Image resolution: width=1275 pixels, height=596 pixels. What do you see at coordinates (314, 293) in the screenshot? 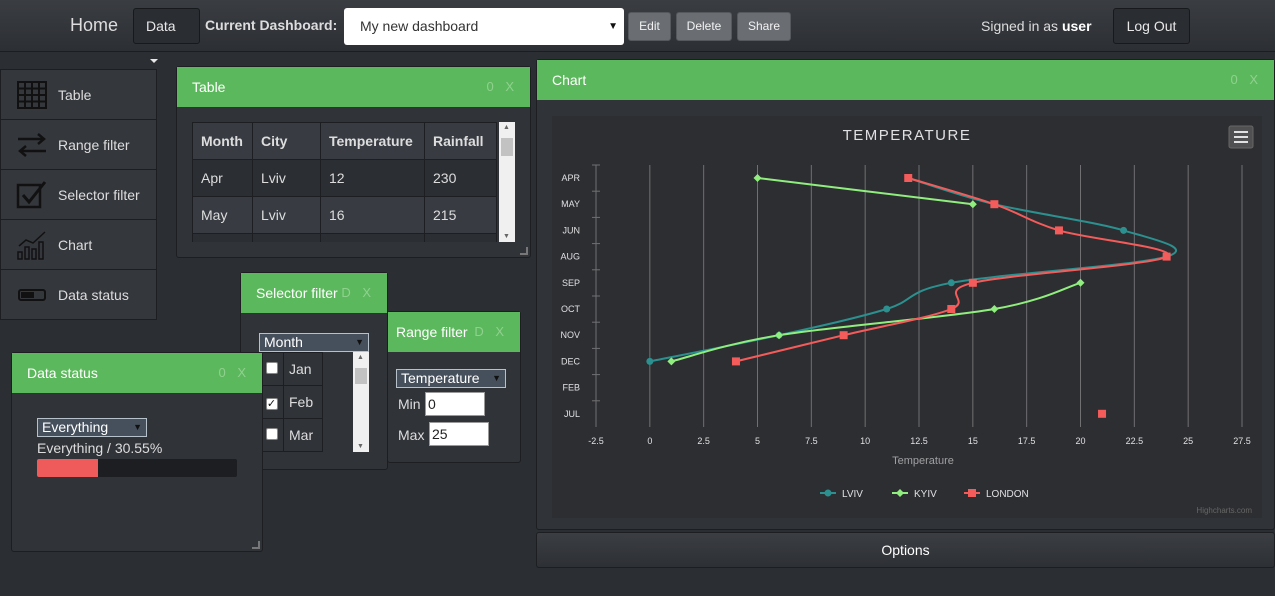
I see `selector-widget-header: Selector filter D X` at bounding box center [314, 293].